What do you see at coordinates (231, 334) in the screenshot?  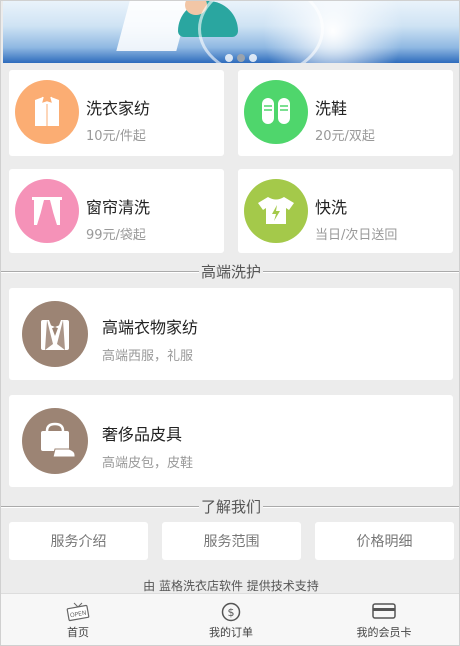 I see `premium-card-garments: 高端衣物家纺 高端西服，礼服` at bounding box center [231, 334].